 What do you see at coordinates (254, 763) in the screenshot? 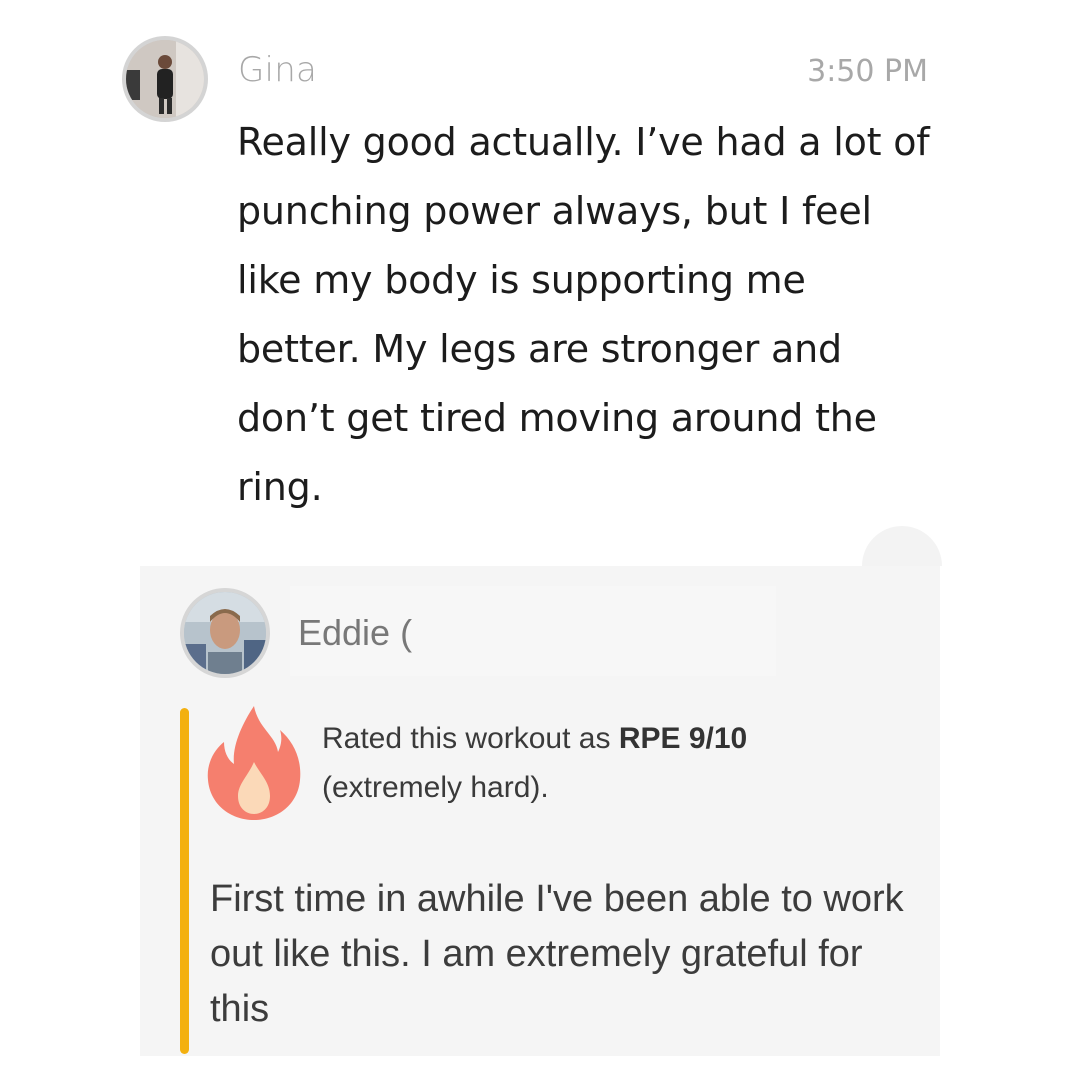
I see `fire-icon` at bounding box center [254, 763].